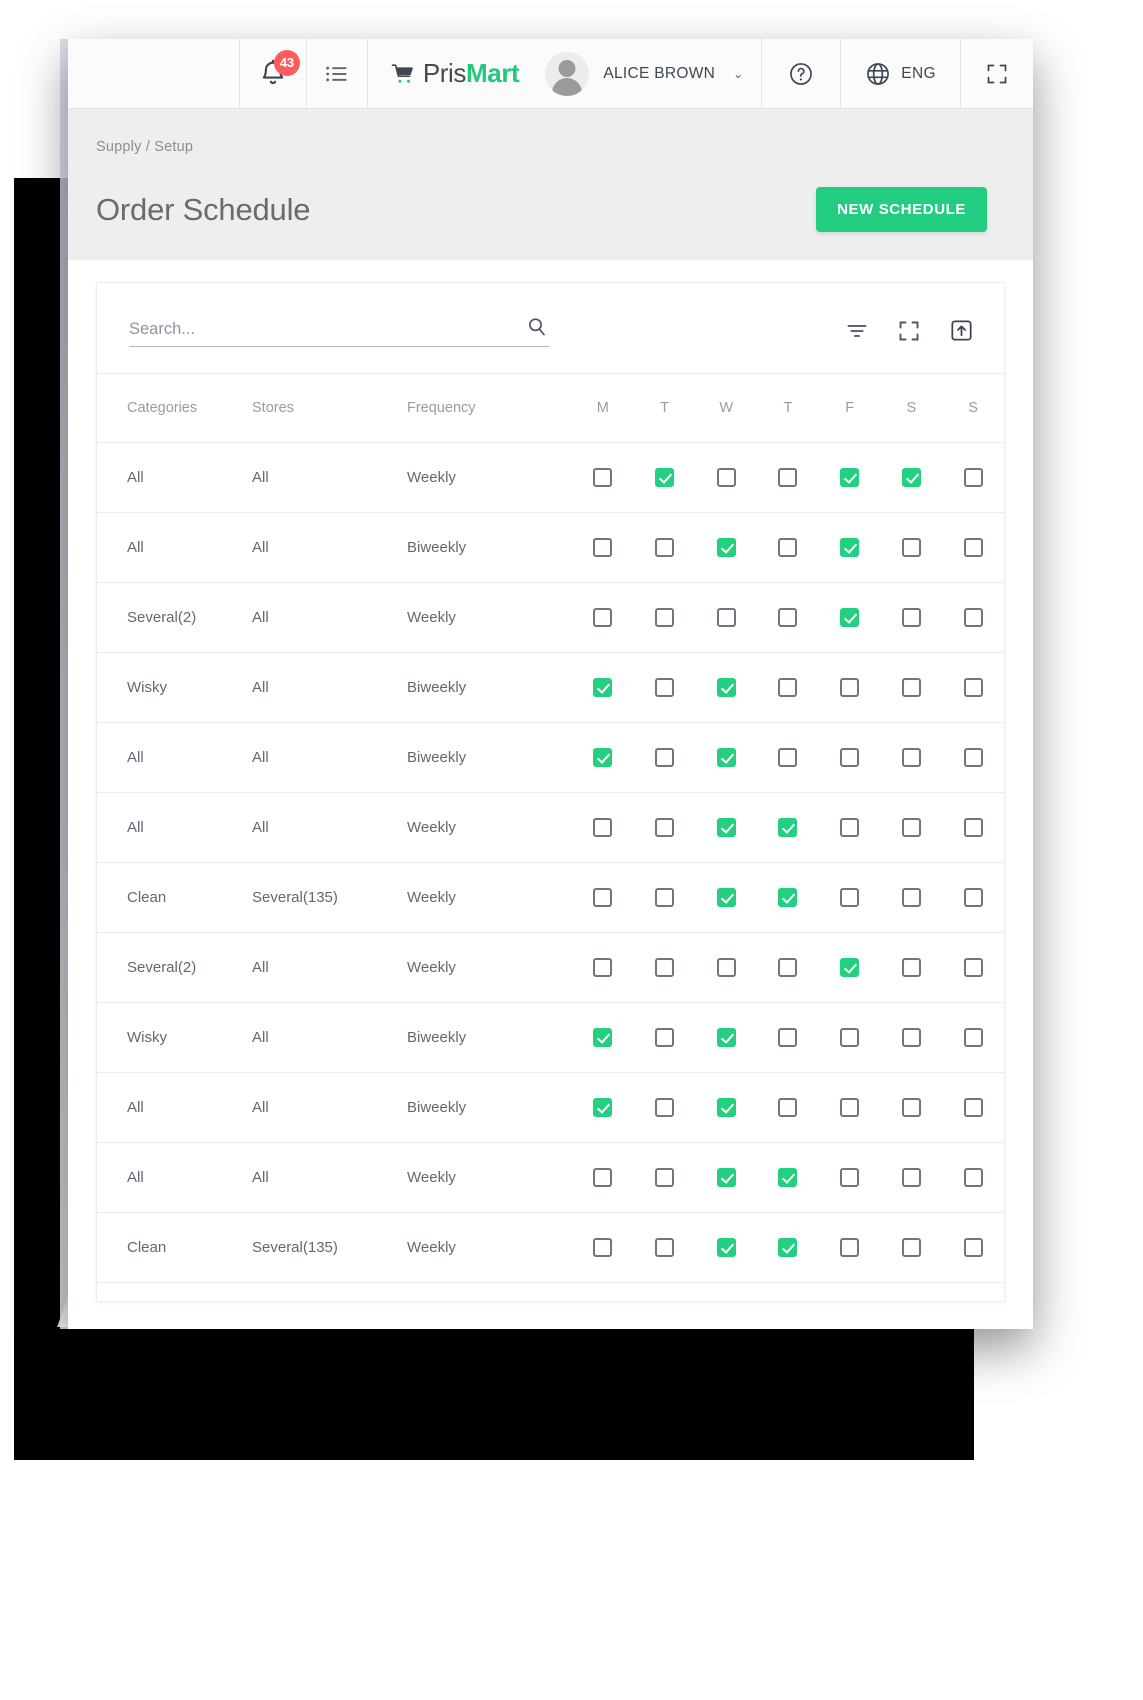 The height and width of the screenshot is (1700, 1143). What do you see at coordinates (327, 329) in the screenshot?
I see `search-input` at bounding box center [327, 329].